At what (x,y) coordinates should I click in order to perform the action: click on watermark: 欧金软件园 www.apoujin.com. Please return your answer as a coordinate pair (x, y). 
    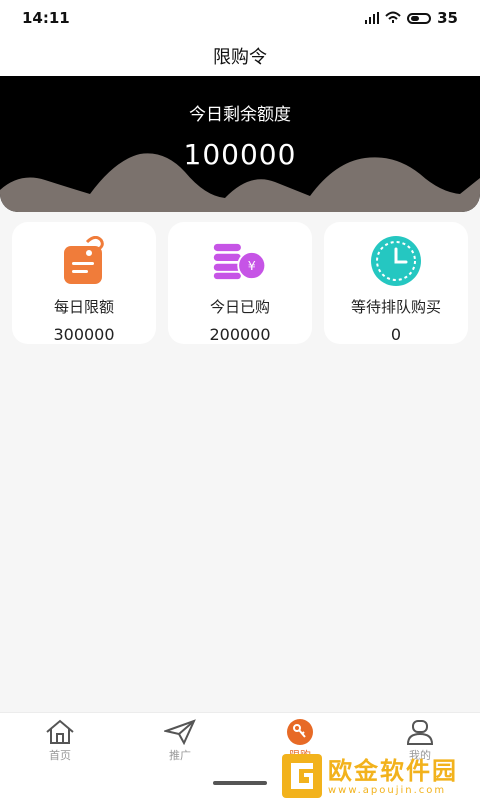
    Looking at the image, I should click on (381, 776).